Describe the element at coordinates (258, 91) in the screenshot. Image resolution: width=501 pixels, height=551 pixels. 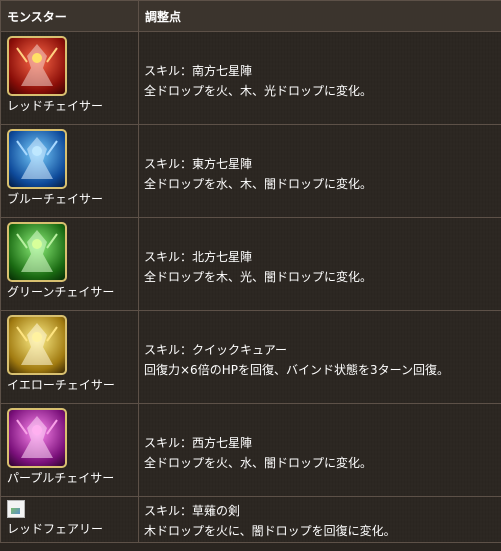
I see `skill-effect: 全ドロップを火、木、光ドロップに変化。` at that location.